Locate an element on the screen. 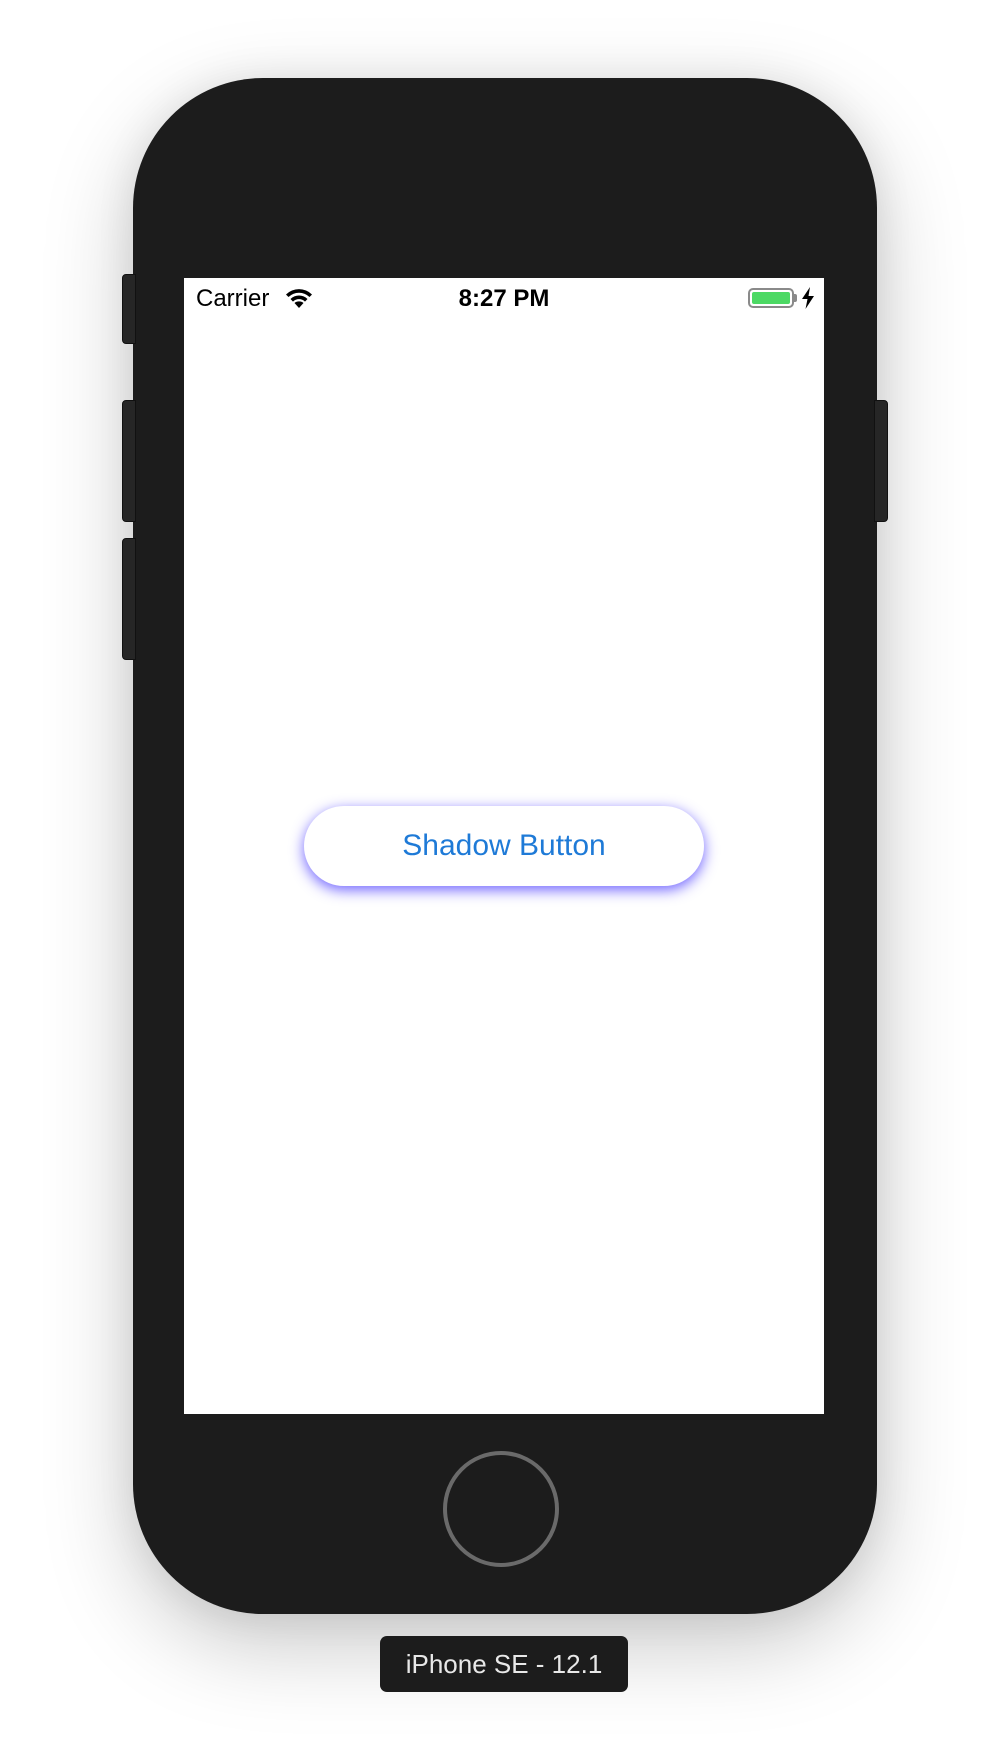 This screenshot has width=1008, height=1764. battery-cap is located at coordinates (795, 298).